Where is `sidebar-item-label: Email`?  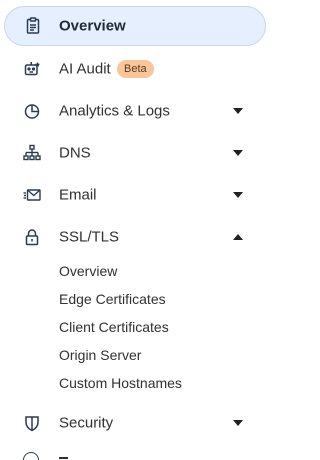 sidebar-item-label: Email is located at coordinates (78, 195).